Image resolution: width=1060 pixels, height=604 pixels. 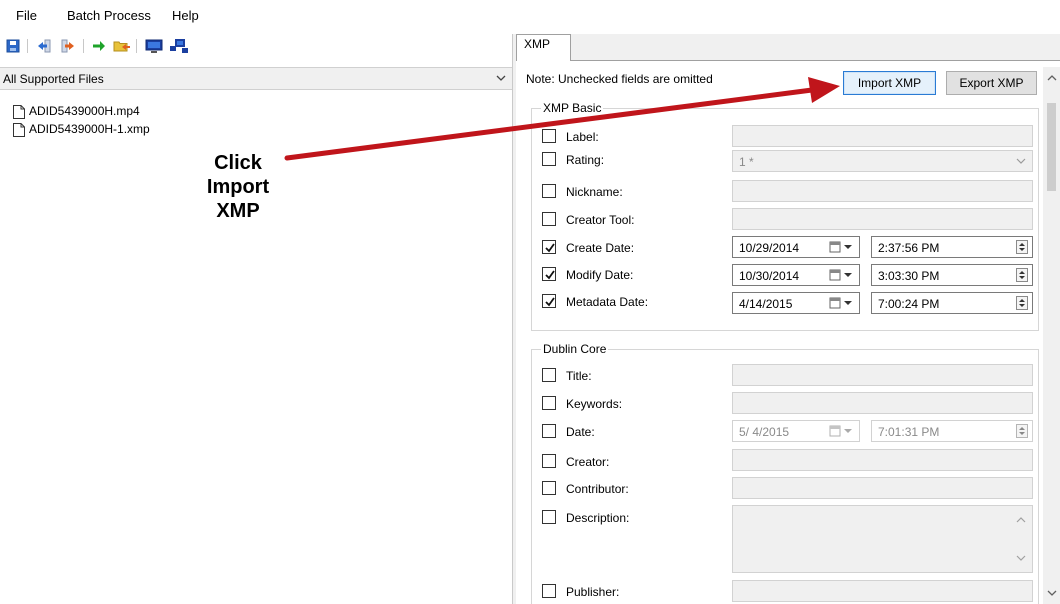 What do you see at coordinates (238, 211) in the screenshot?
I see `callout-line-3: XMP` at bounding box center [238, 211].